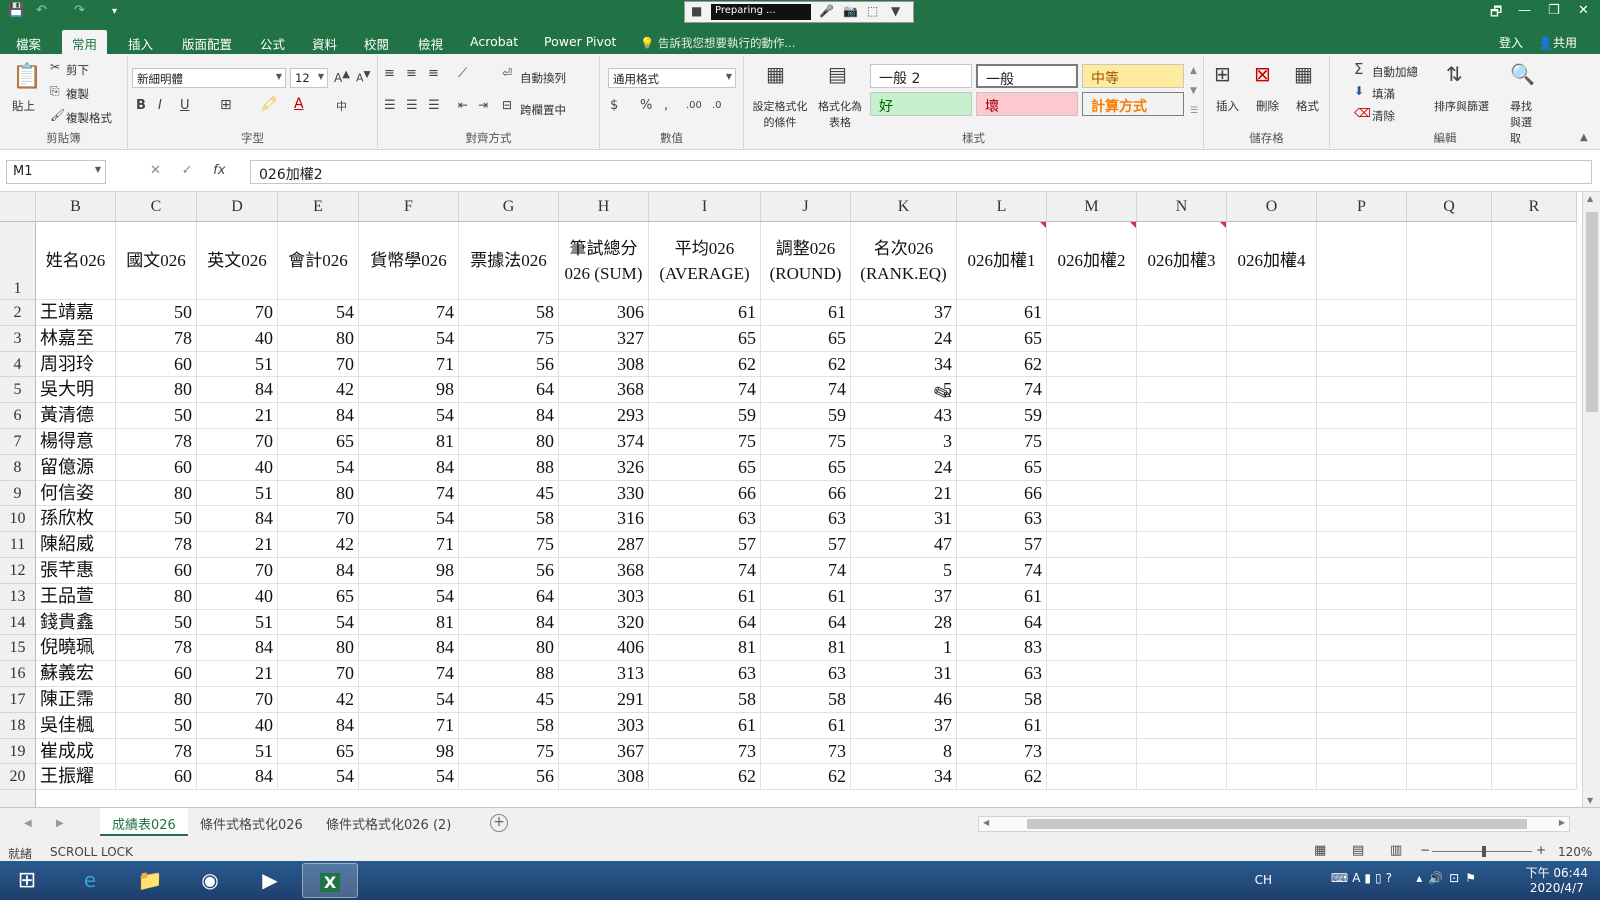 The height and width of the screenshot is (900, 1600). I want to click on zoom-slider-thumb, so click(1484, 851).